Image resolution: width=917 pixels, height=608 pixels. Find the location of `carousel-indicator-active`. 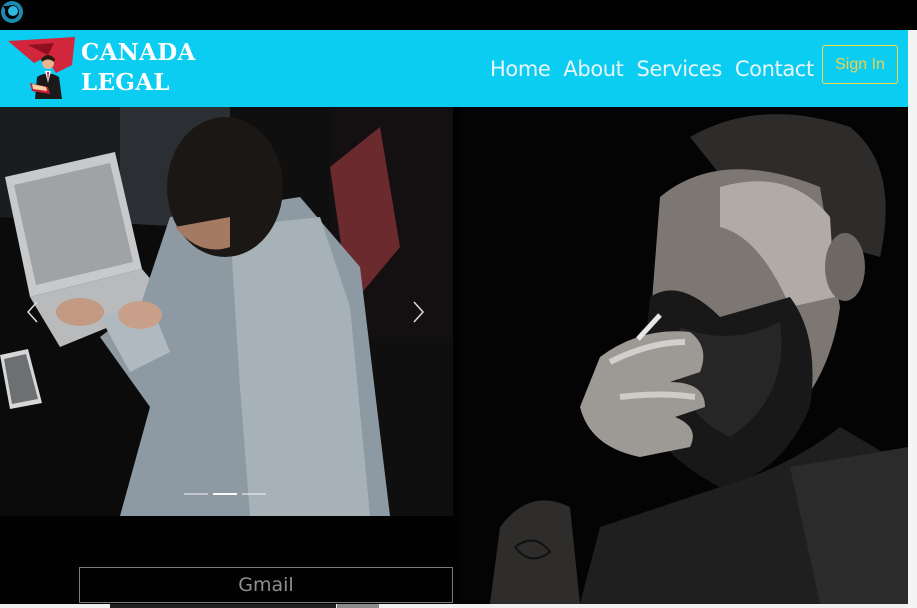

carousel-indicator-active is located at coordinates (225, 494).